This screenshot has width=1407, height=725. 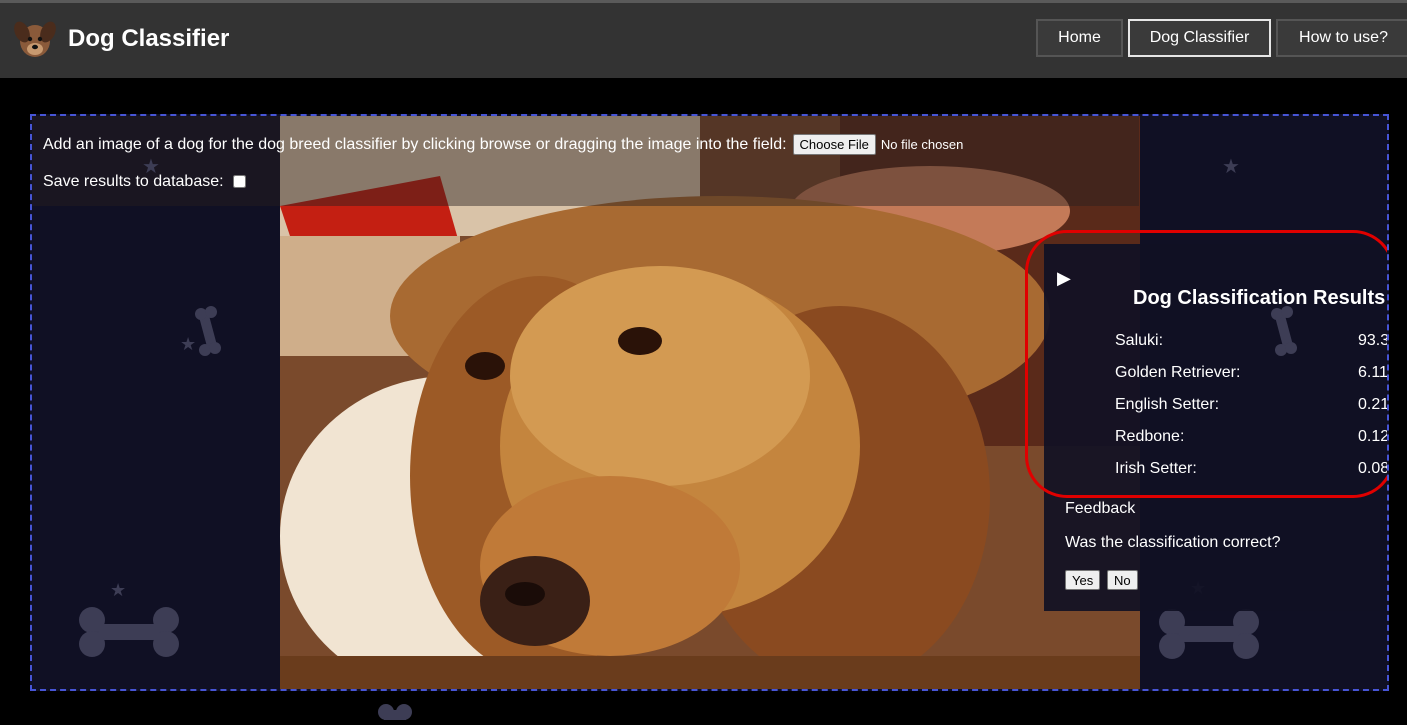 What do you see at coordinates (1206, 364) in the screenshot?
I see `highlight-ring` at bounding box center [1206, 364].